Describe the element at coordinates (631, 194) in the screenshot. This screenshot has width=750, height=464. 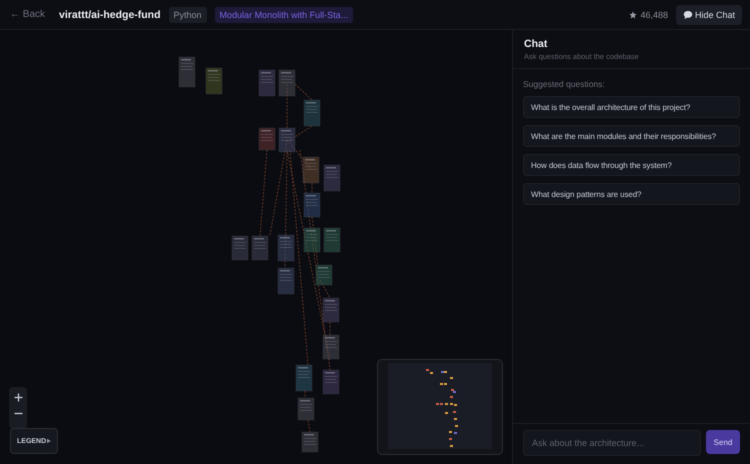
I see `suggested-question: What design patterns are used?` at that location.